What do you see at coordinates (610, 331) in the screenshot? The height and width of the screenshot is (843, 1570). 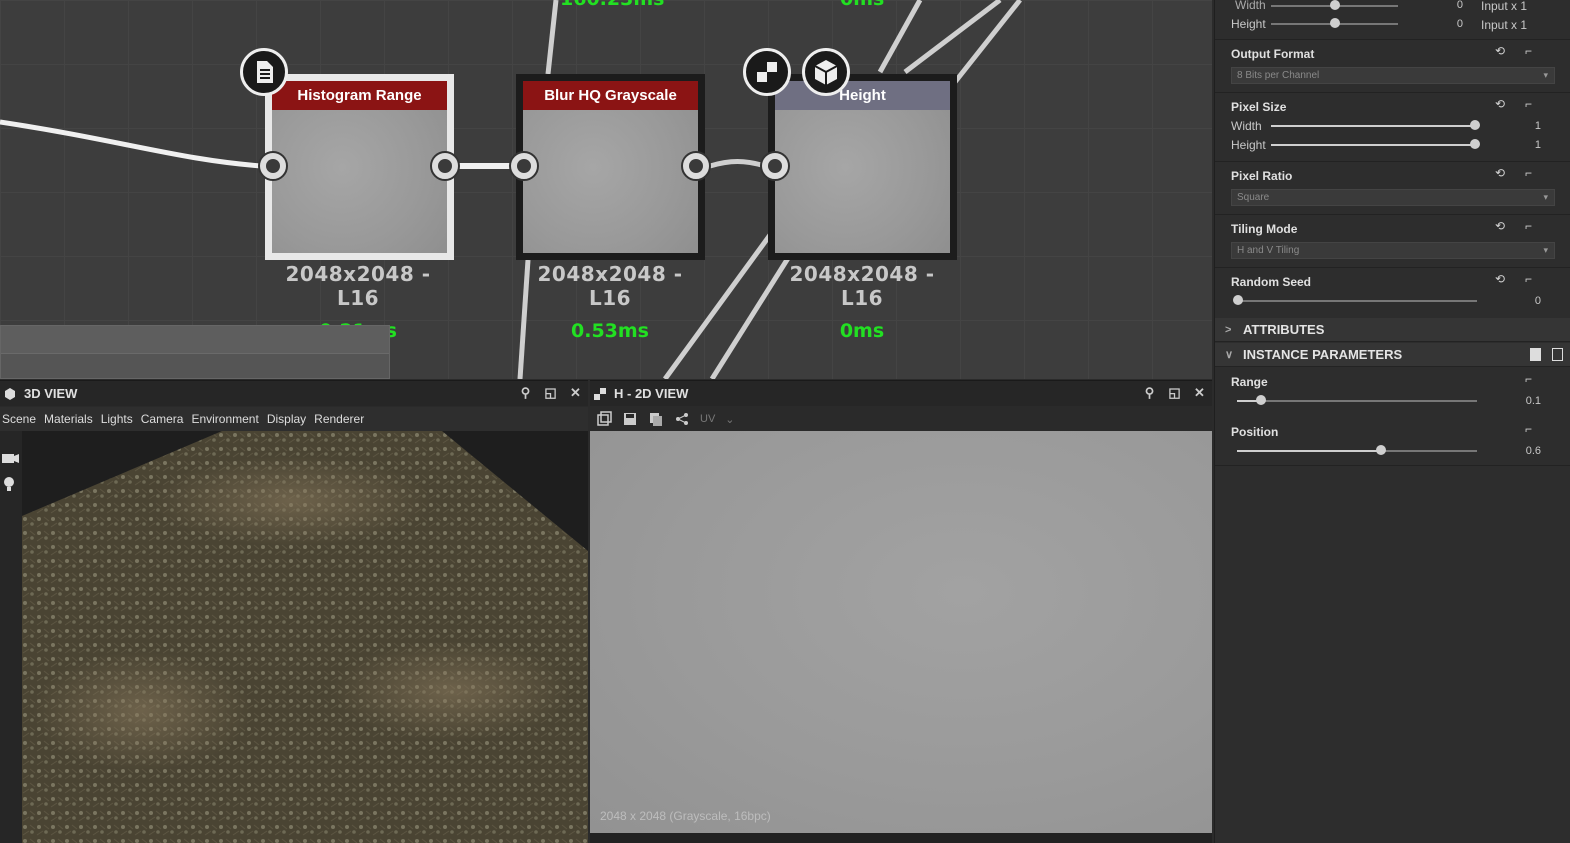 I see `node-time: 0.53ms` at bounding box center [610, 331].